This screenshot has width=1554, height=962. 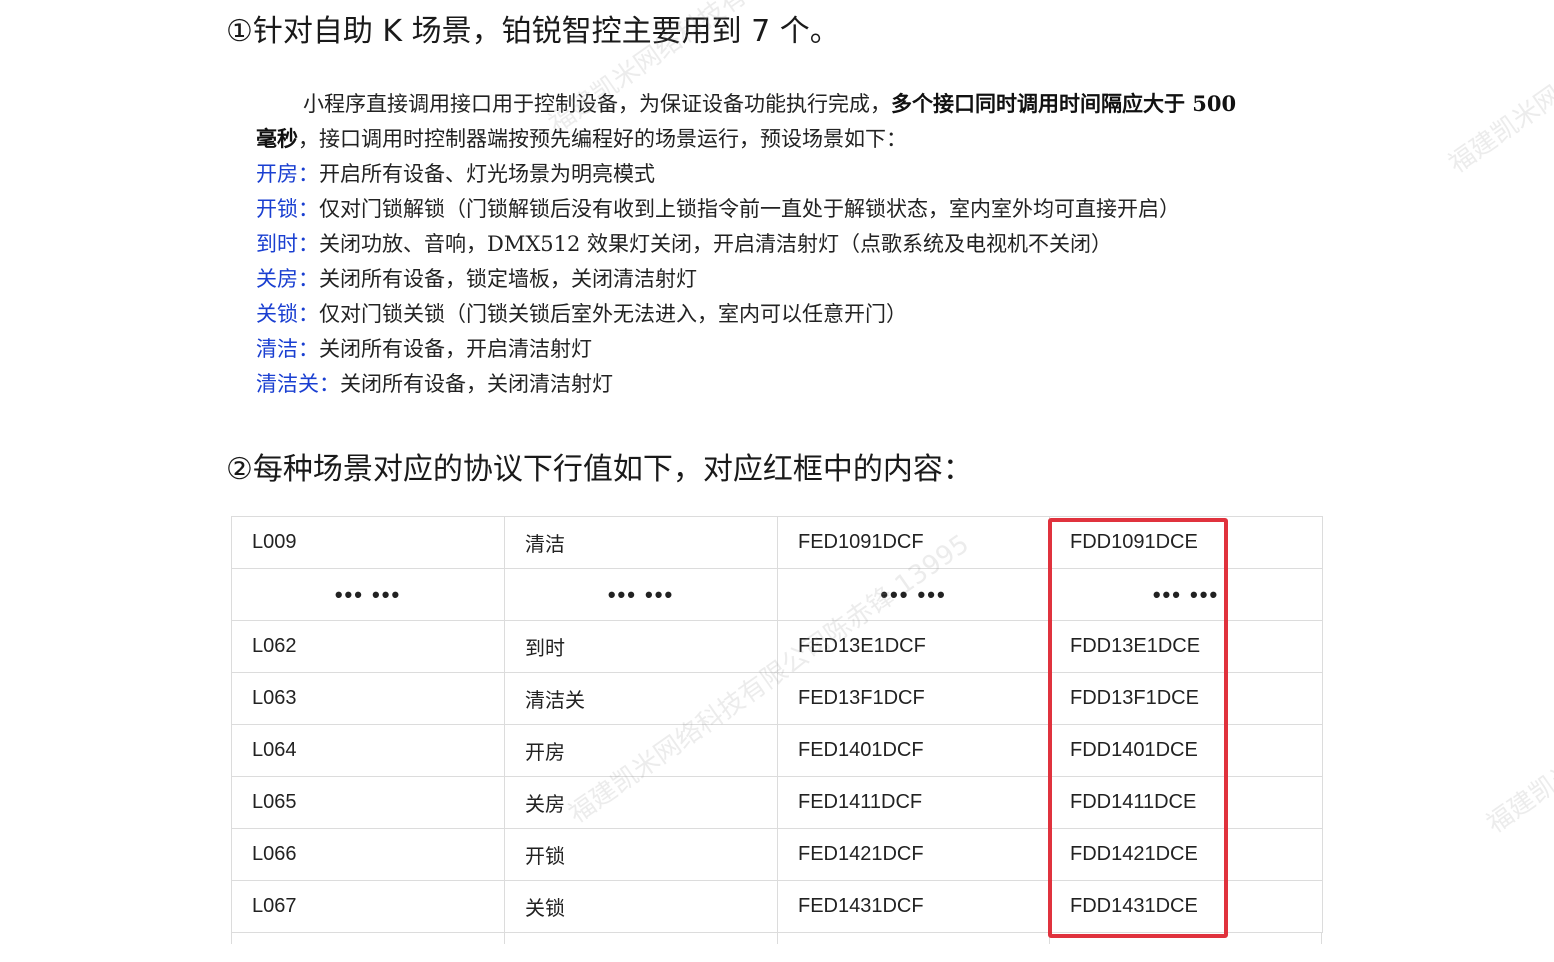 I want to click on table-row: L064 开房 FED1401DCF FDD1401DCE, so click(x=777, y=750).